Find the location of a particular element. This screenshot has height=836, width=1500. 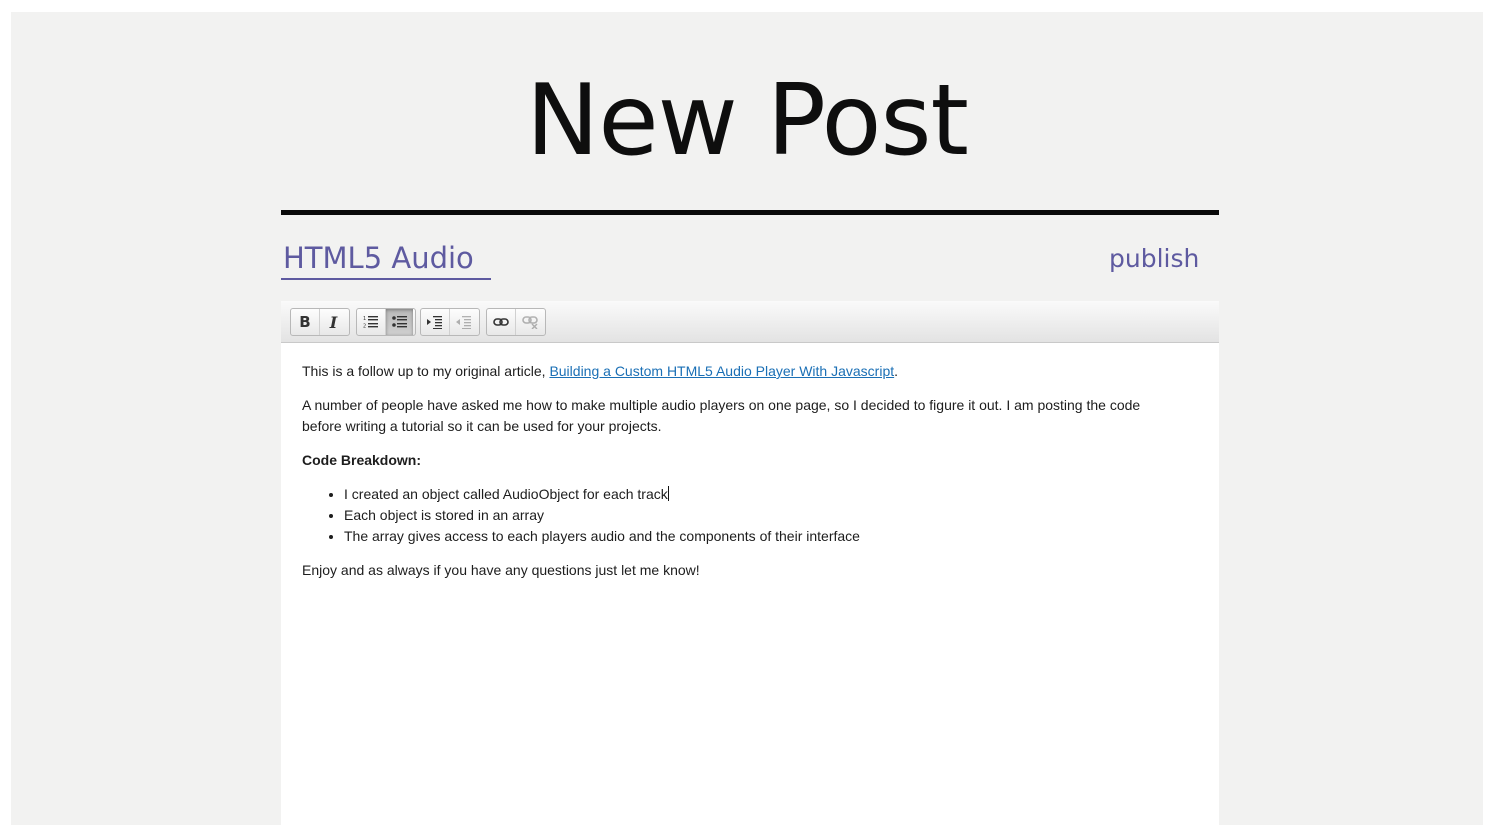

unlink-icon is located at coordinates (529, 322).